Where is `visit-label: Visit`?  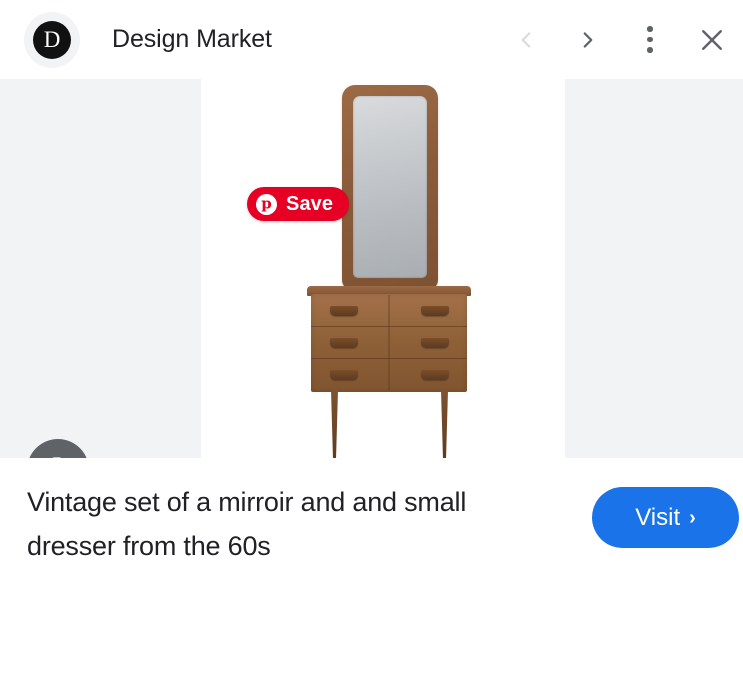
visit-label: Visit is located at coordinates (658, 517).